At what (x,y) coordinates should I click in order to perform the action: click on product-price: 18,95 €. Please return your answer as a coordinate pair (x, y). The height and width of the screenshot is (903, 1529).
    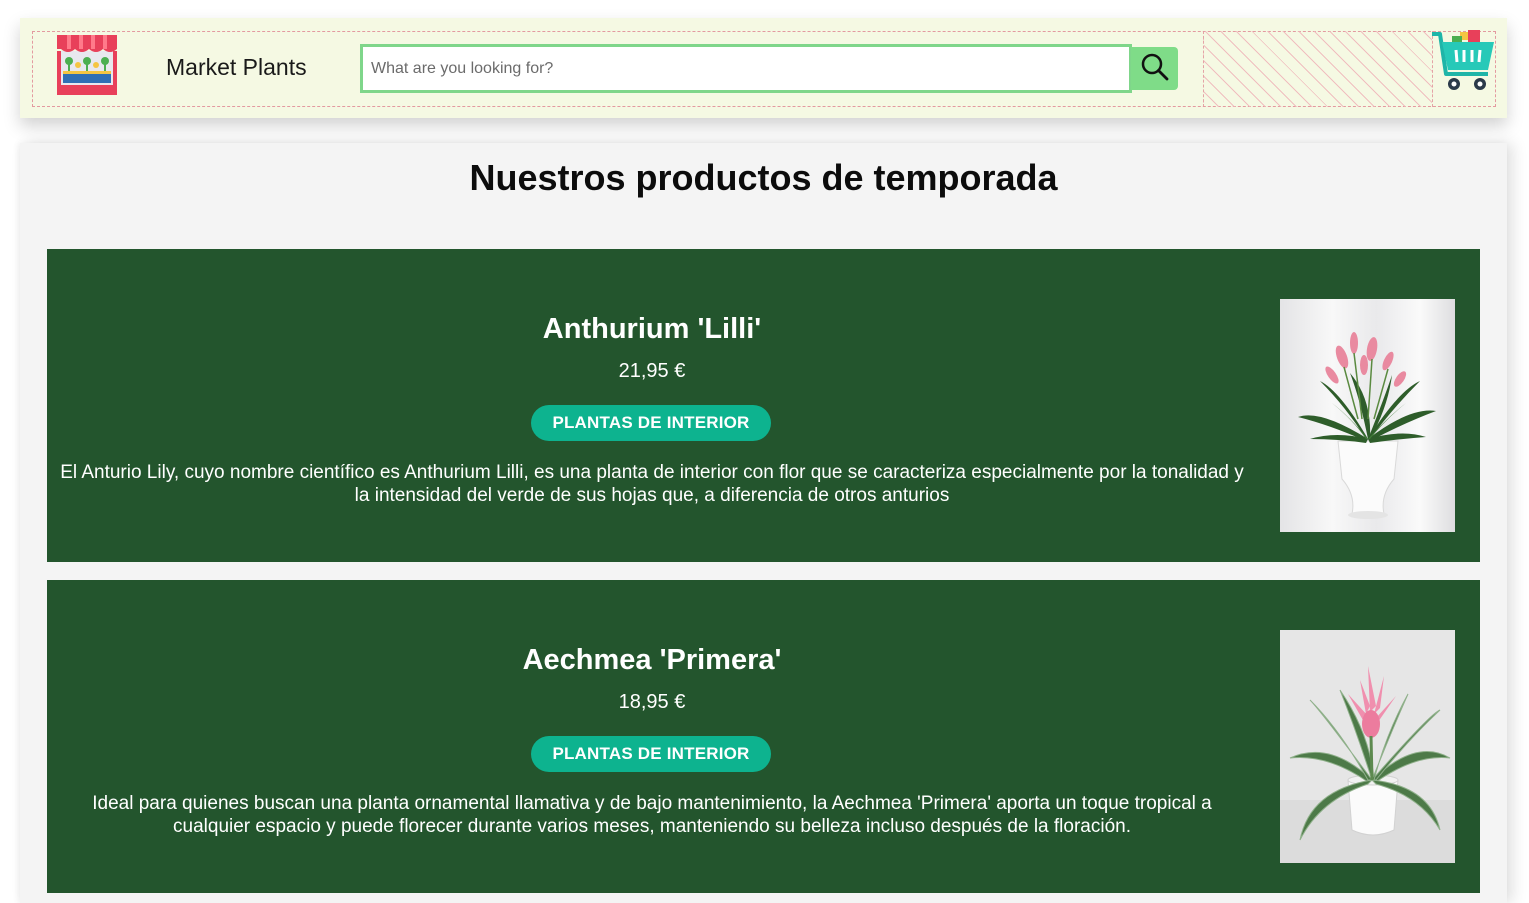
    Looking at the image, I should click on (652, 702).